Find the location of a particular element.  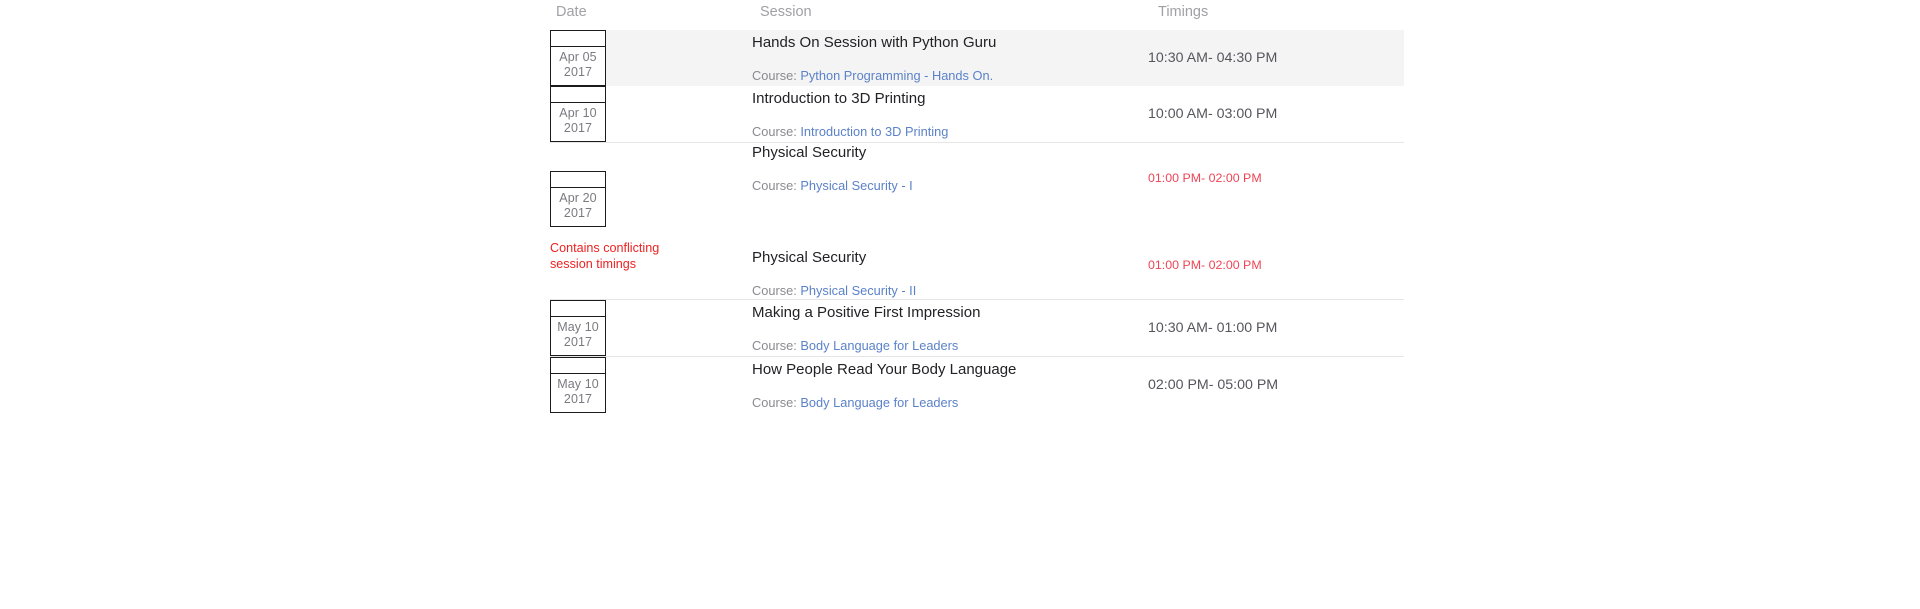

table-header: Date Session Timings is located at coordinates (977, 15).